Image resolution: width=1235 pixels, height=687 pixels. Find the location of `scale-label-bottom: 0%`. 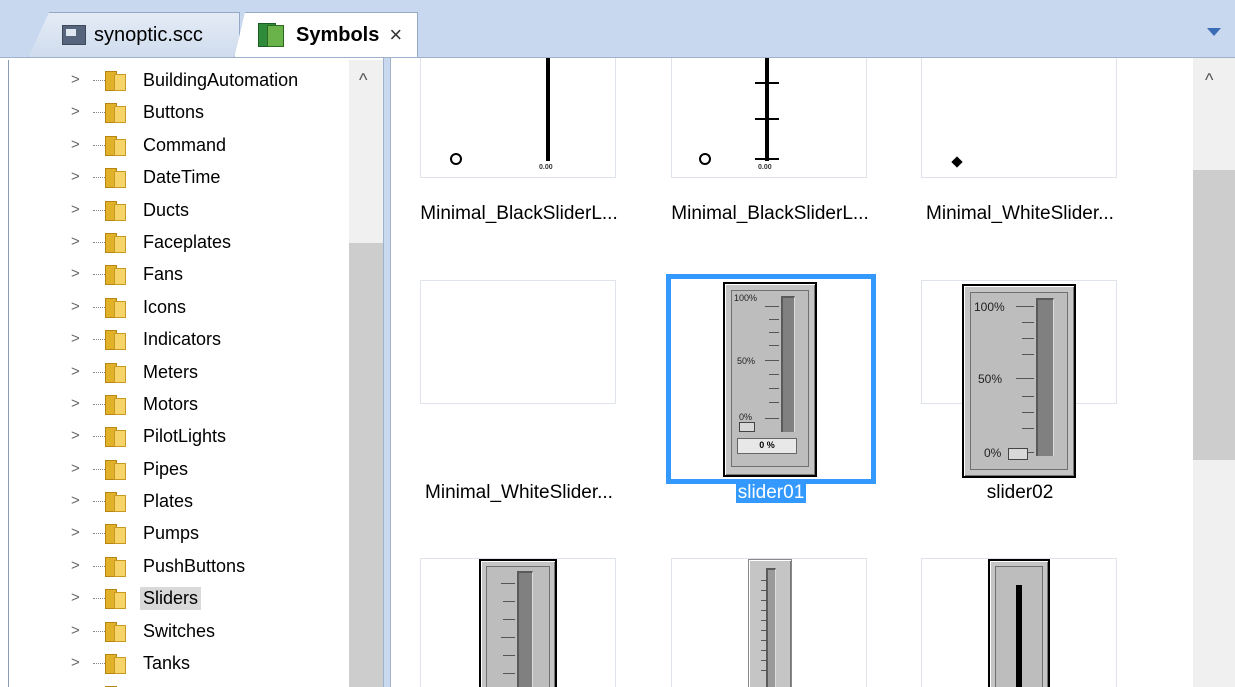

scale-label-bottom: 0% is located at coordinates (746, 417).